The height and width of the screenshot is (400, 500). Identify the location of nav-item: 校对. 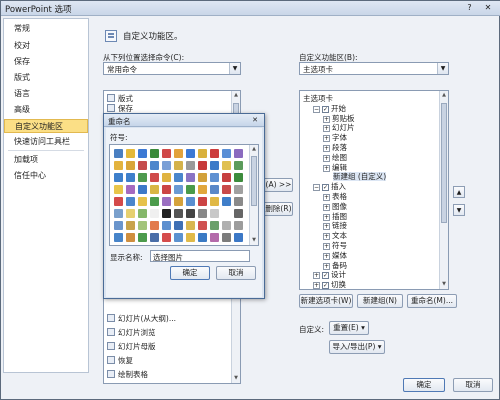
(46, 46).